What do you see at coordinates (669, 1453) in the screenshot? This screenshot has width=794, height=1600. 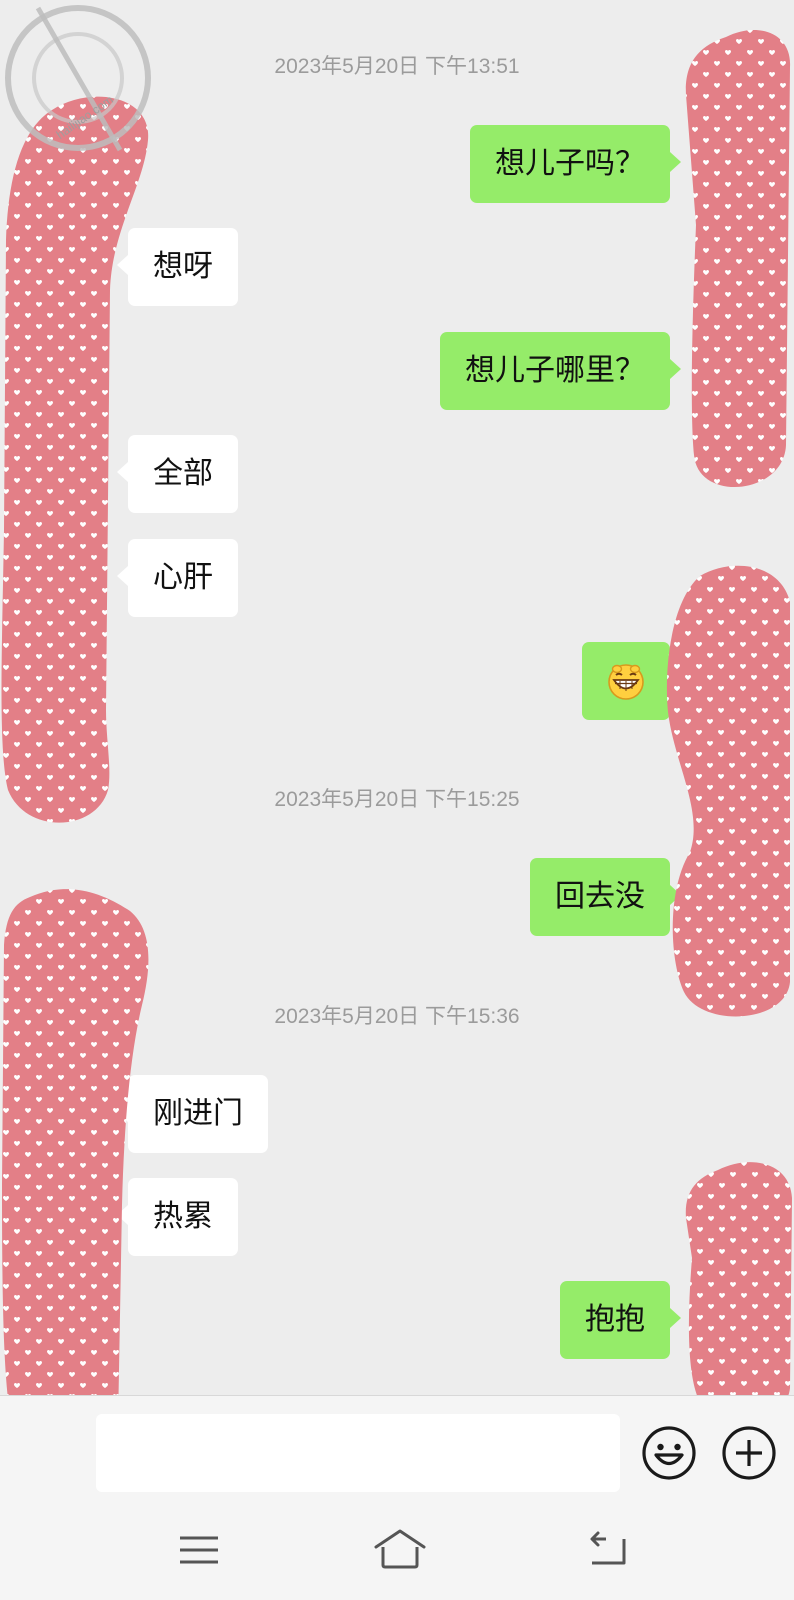 I see `smiley-icon` at bounding box center [669, 1453].